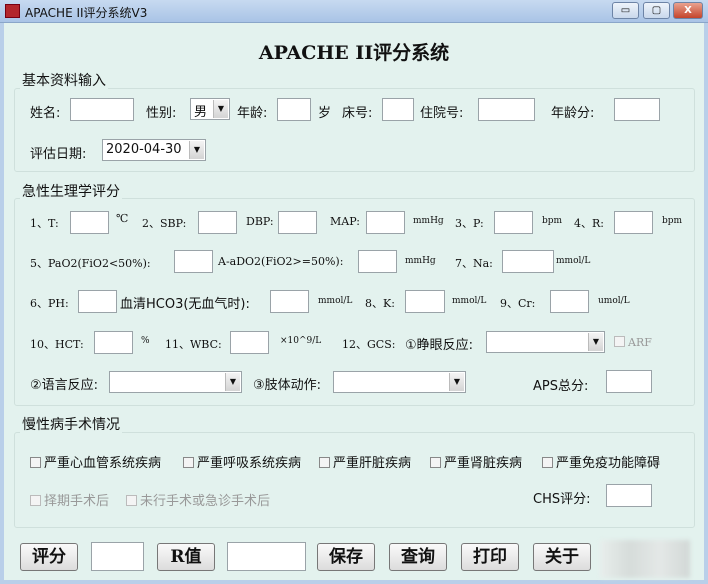 Image resolution: width=708 pixels, height=584 pixels. Describe the element at coordinates (688, 10) in the screenshot. I see `close-button: X` at that location.